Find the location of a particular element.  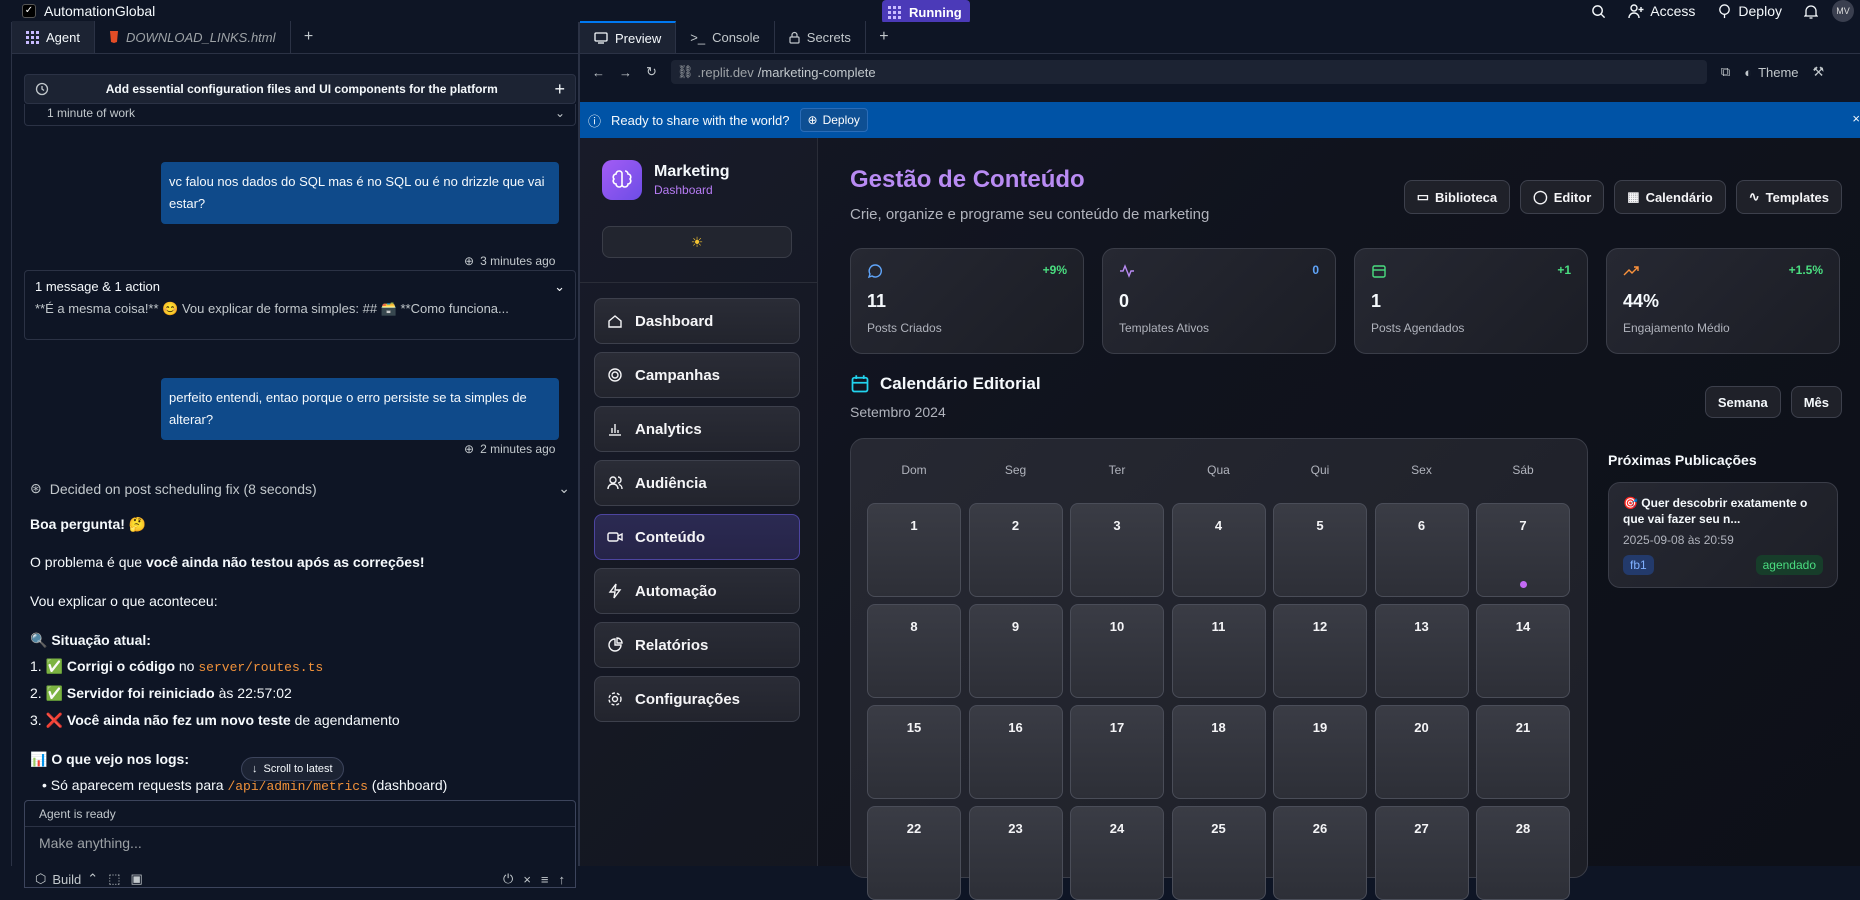

stat-value: 1 is located at coordinates (1376, 301).